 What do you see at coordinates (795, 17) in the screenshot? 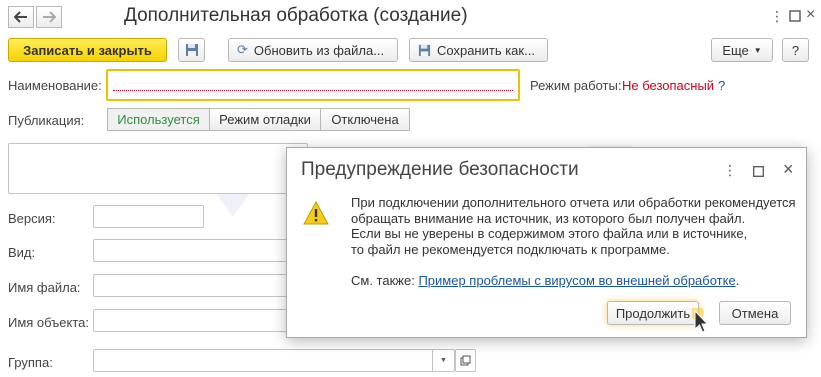
I see `square-icon` at bounding box center [795, 17].